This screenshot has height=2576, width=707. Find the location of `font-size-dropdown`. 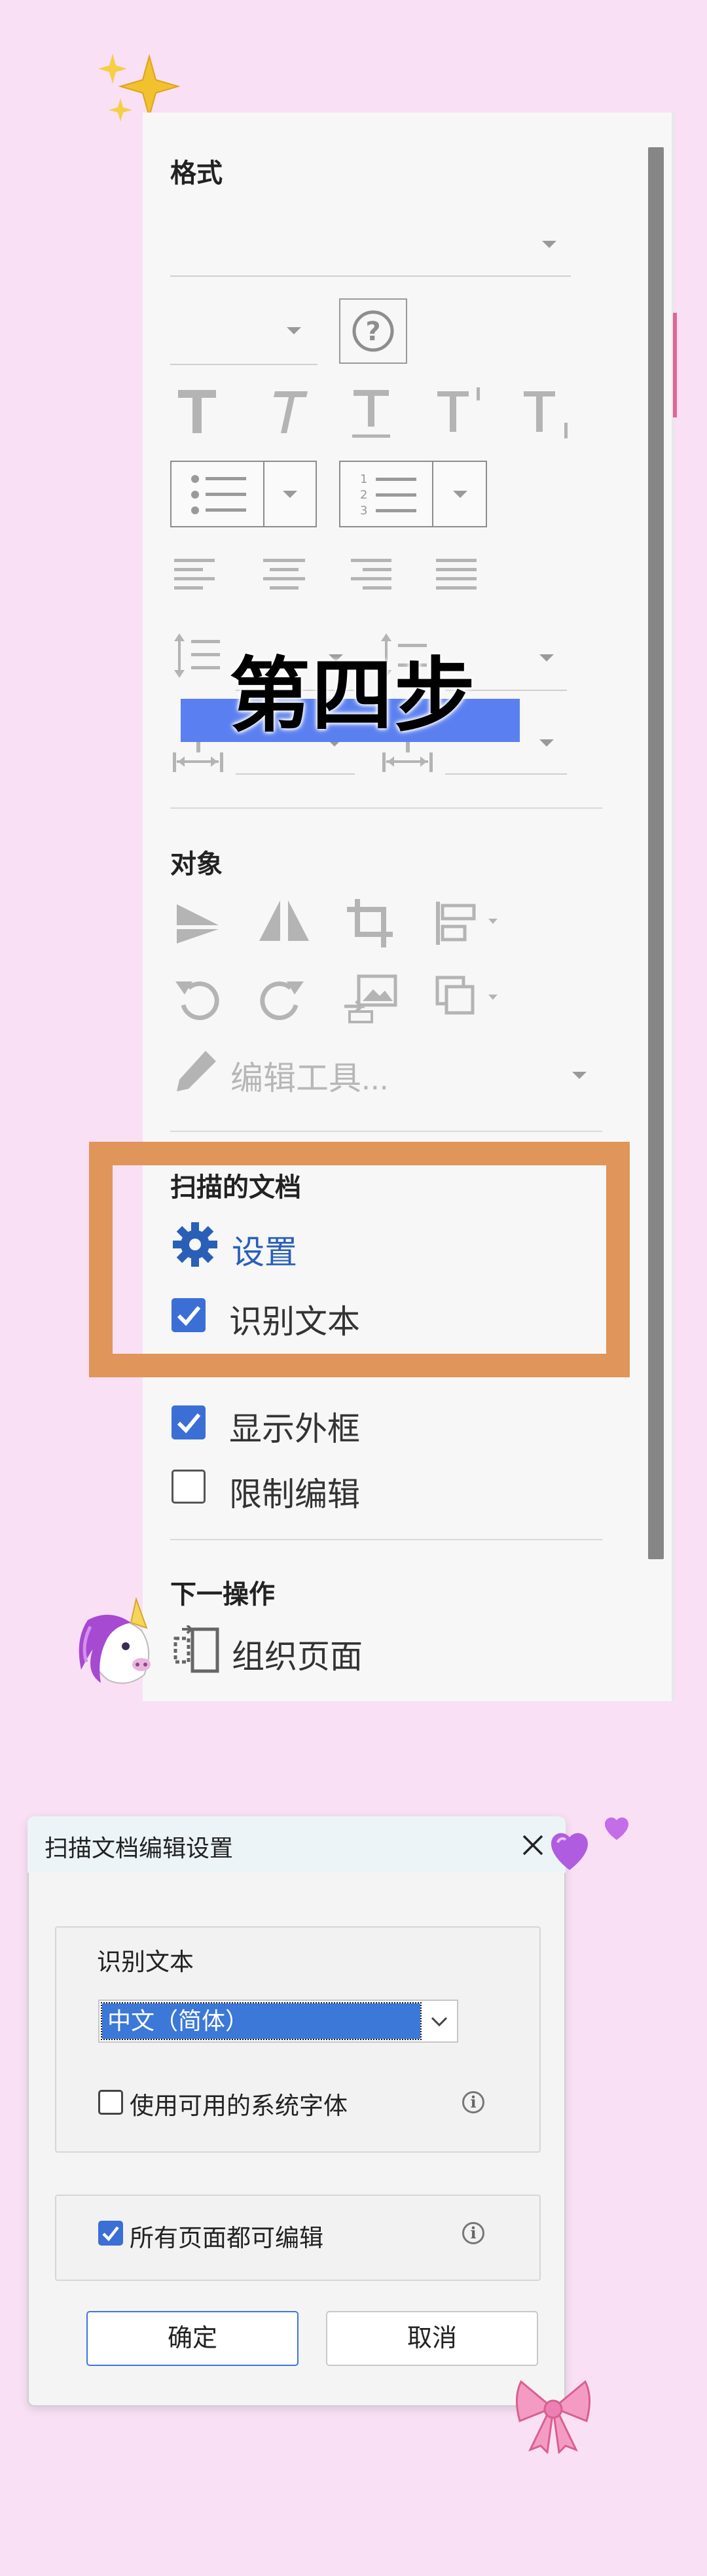

font-size-dropdown is located at coordinates (243, 339).